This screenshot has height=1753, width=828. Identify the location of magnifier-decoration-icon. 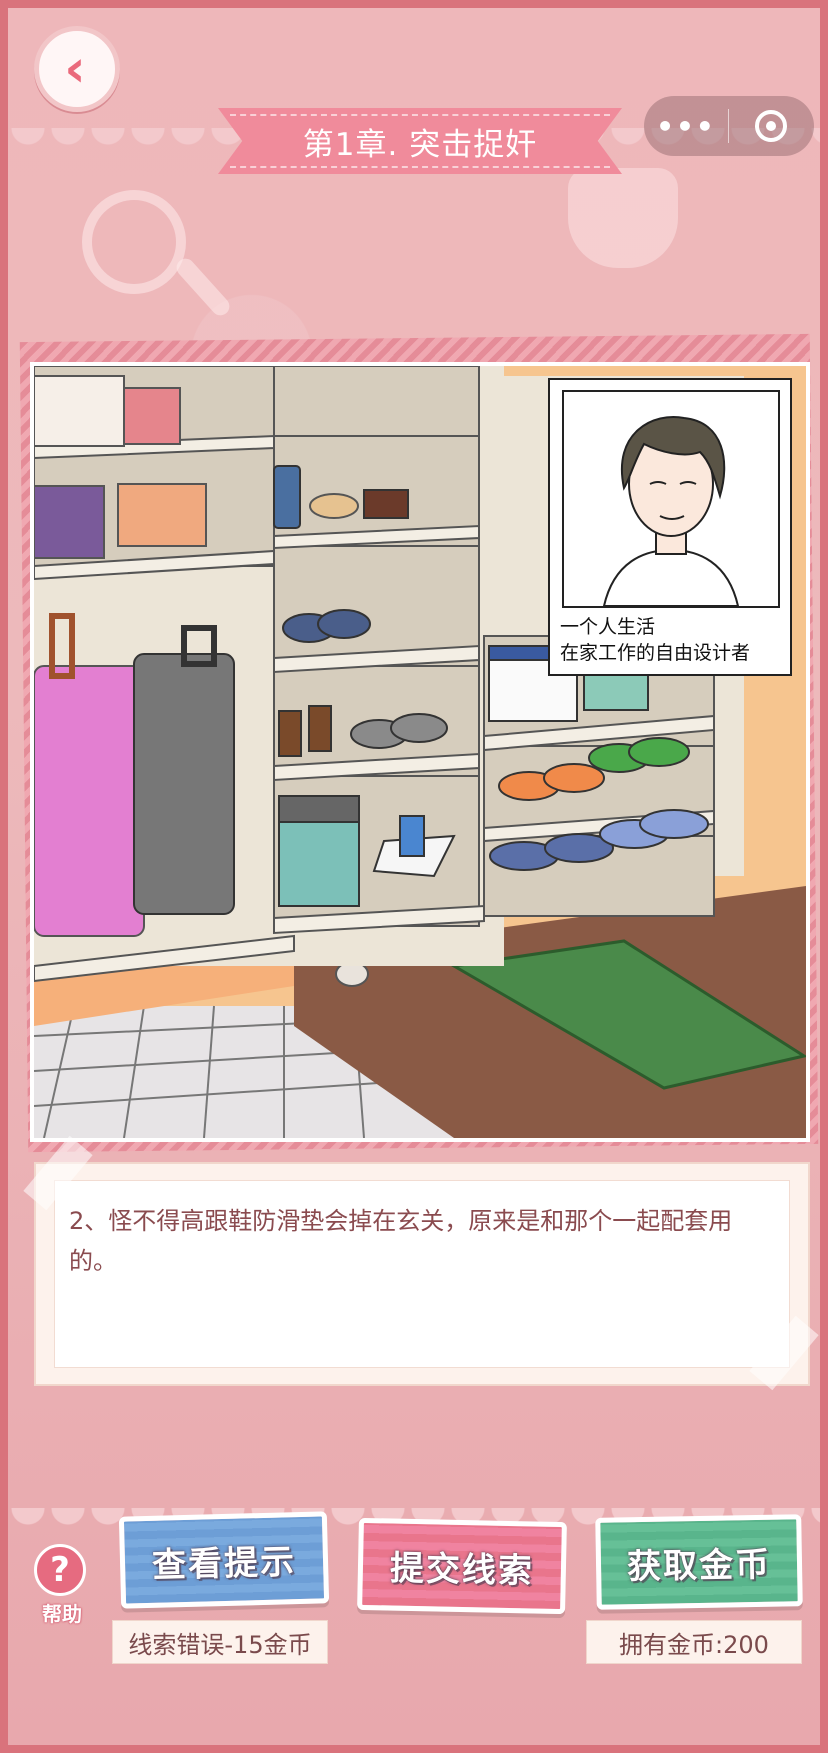
(134, 242).